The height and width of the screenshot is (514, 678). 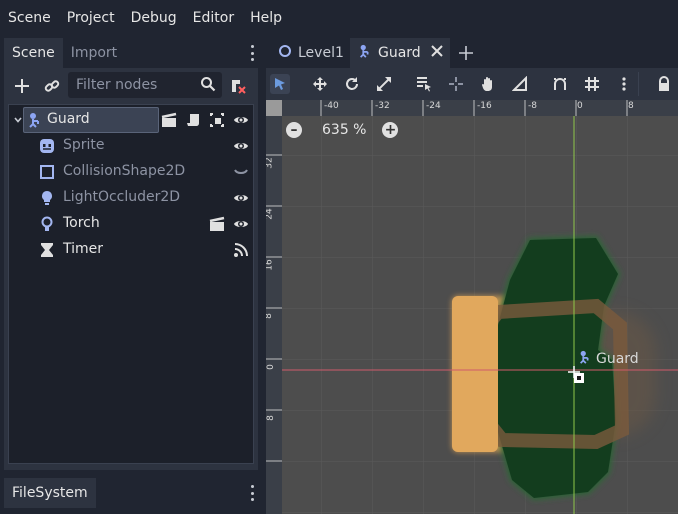 What do you see at coordinates (241, 250) in the screenshot?
I see `signal-icon` at bounding box center [241, 250].